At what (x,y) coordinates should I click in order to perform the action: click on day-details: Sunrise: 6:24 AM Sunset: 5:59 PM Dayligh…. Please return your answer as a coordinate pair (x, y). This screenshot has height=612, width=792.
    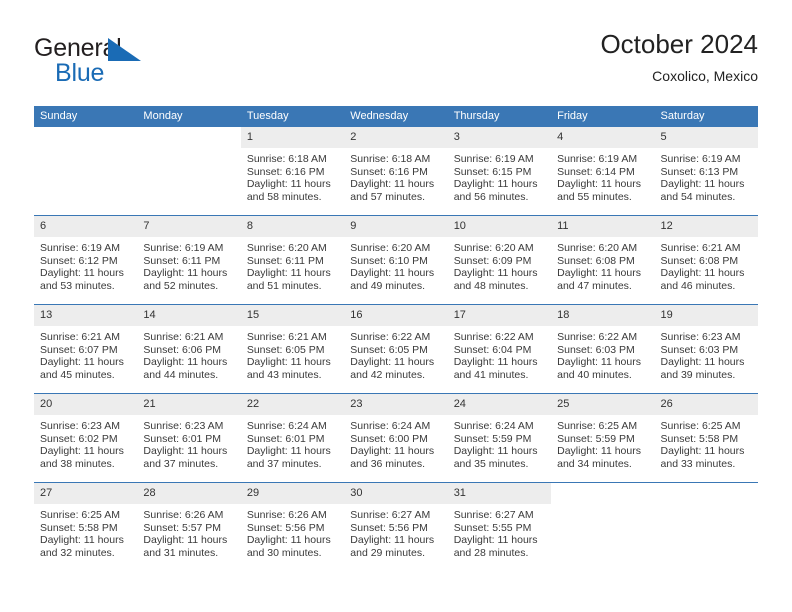
    Looking at the image, I should click on (499, 442).